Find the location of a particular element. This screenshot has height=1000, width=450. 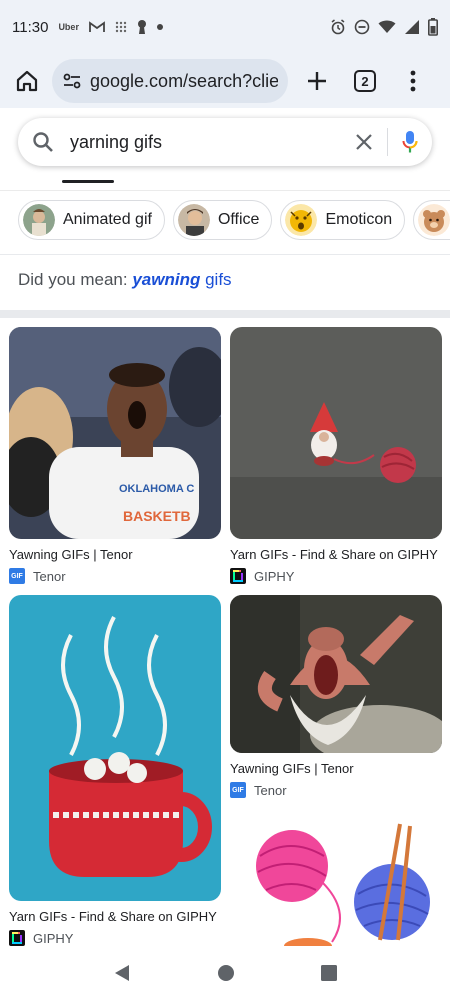

did-you-mean-correction: yawning is located at coordinates (166, 279).